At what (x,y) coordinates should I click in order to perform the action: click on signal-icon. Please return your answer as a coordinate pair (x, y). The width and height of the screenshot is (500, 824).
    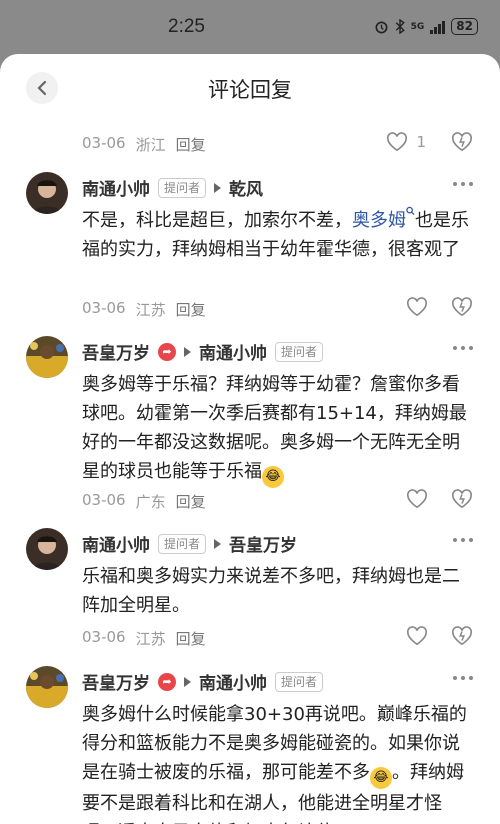
    Looking at the image, I should click on (438, 27).